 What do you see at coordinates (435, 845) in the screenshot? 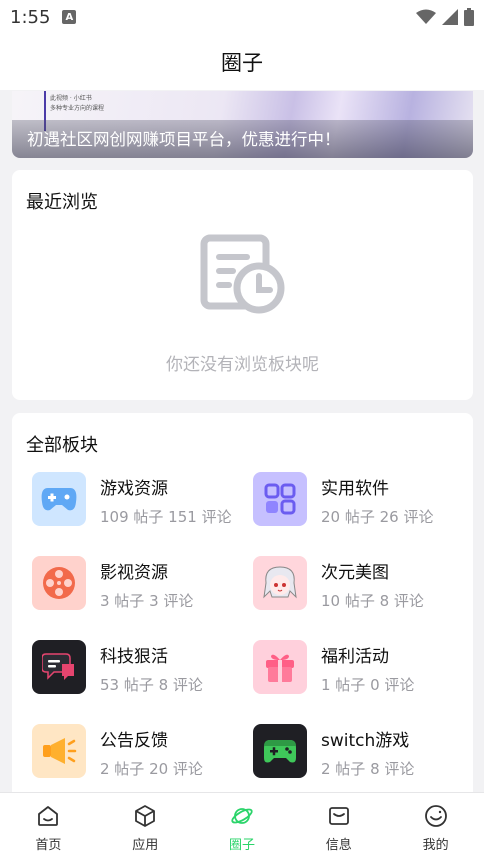
I see `tab-label: 我的` at bounding box center [435, 845].